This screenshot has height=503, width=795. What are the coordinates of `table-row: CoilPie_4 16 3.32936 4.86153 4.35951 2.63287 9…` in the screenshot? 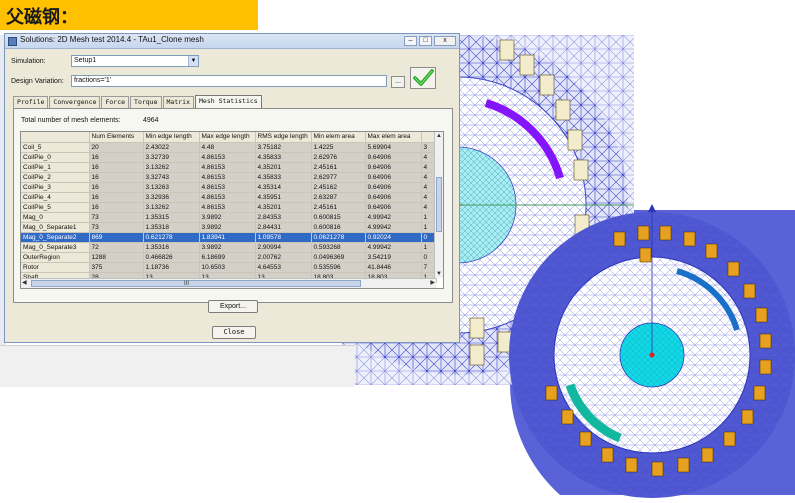 It's located at (229, 197).